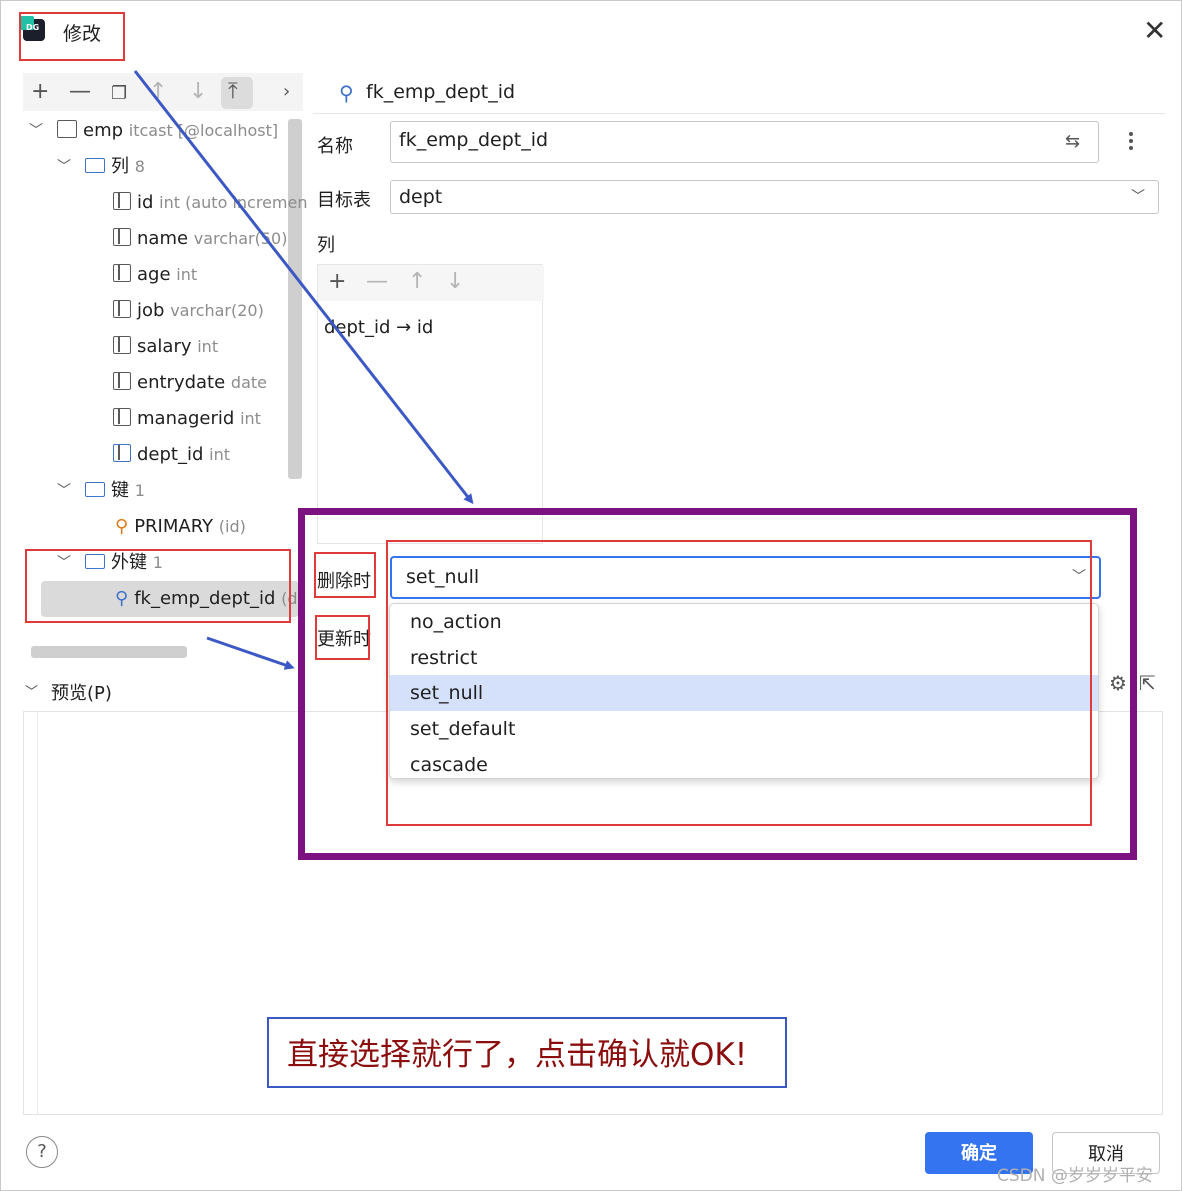 This screenshot has width=1182, height=1191. Describe the element at coordinates (1075, 1176) in the screenshot. I see `watermark: CSDN @岁岁岁平安` at that location.